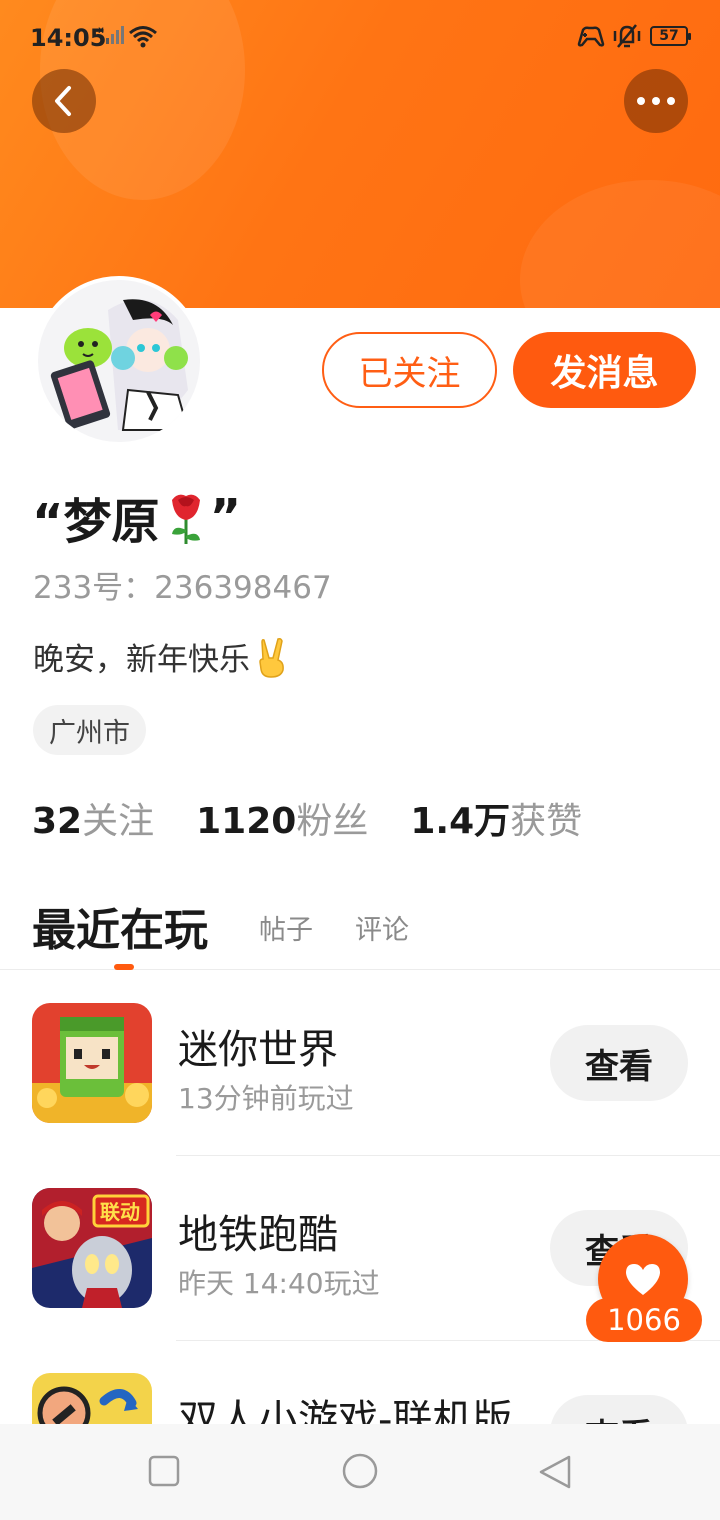  Describe the element at coordinates (409, 370) in the screenshot. I see `followed-button: 已关注` at that location.